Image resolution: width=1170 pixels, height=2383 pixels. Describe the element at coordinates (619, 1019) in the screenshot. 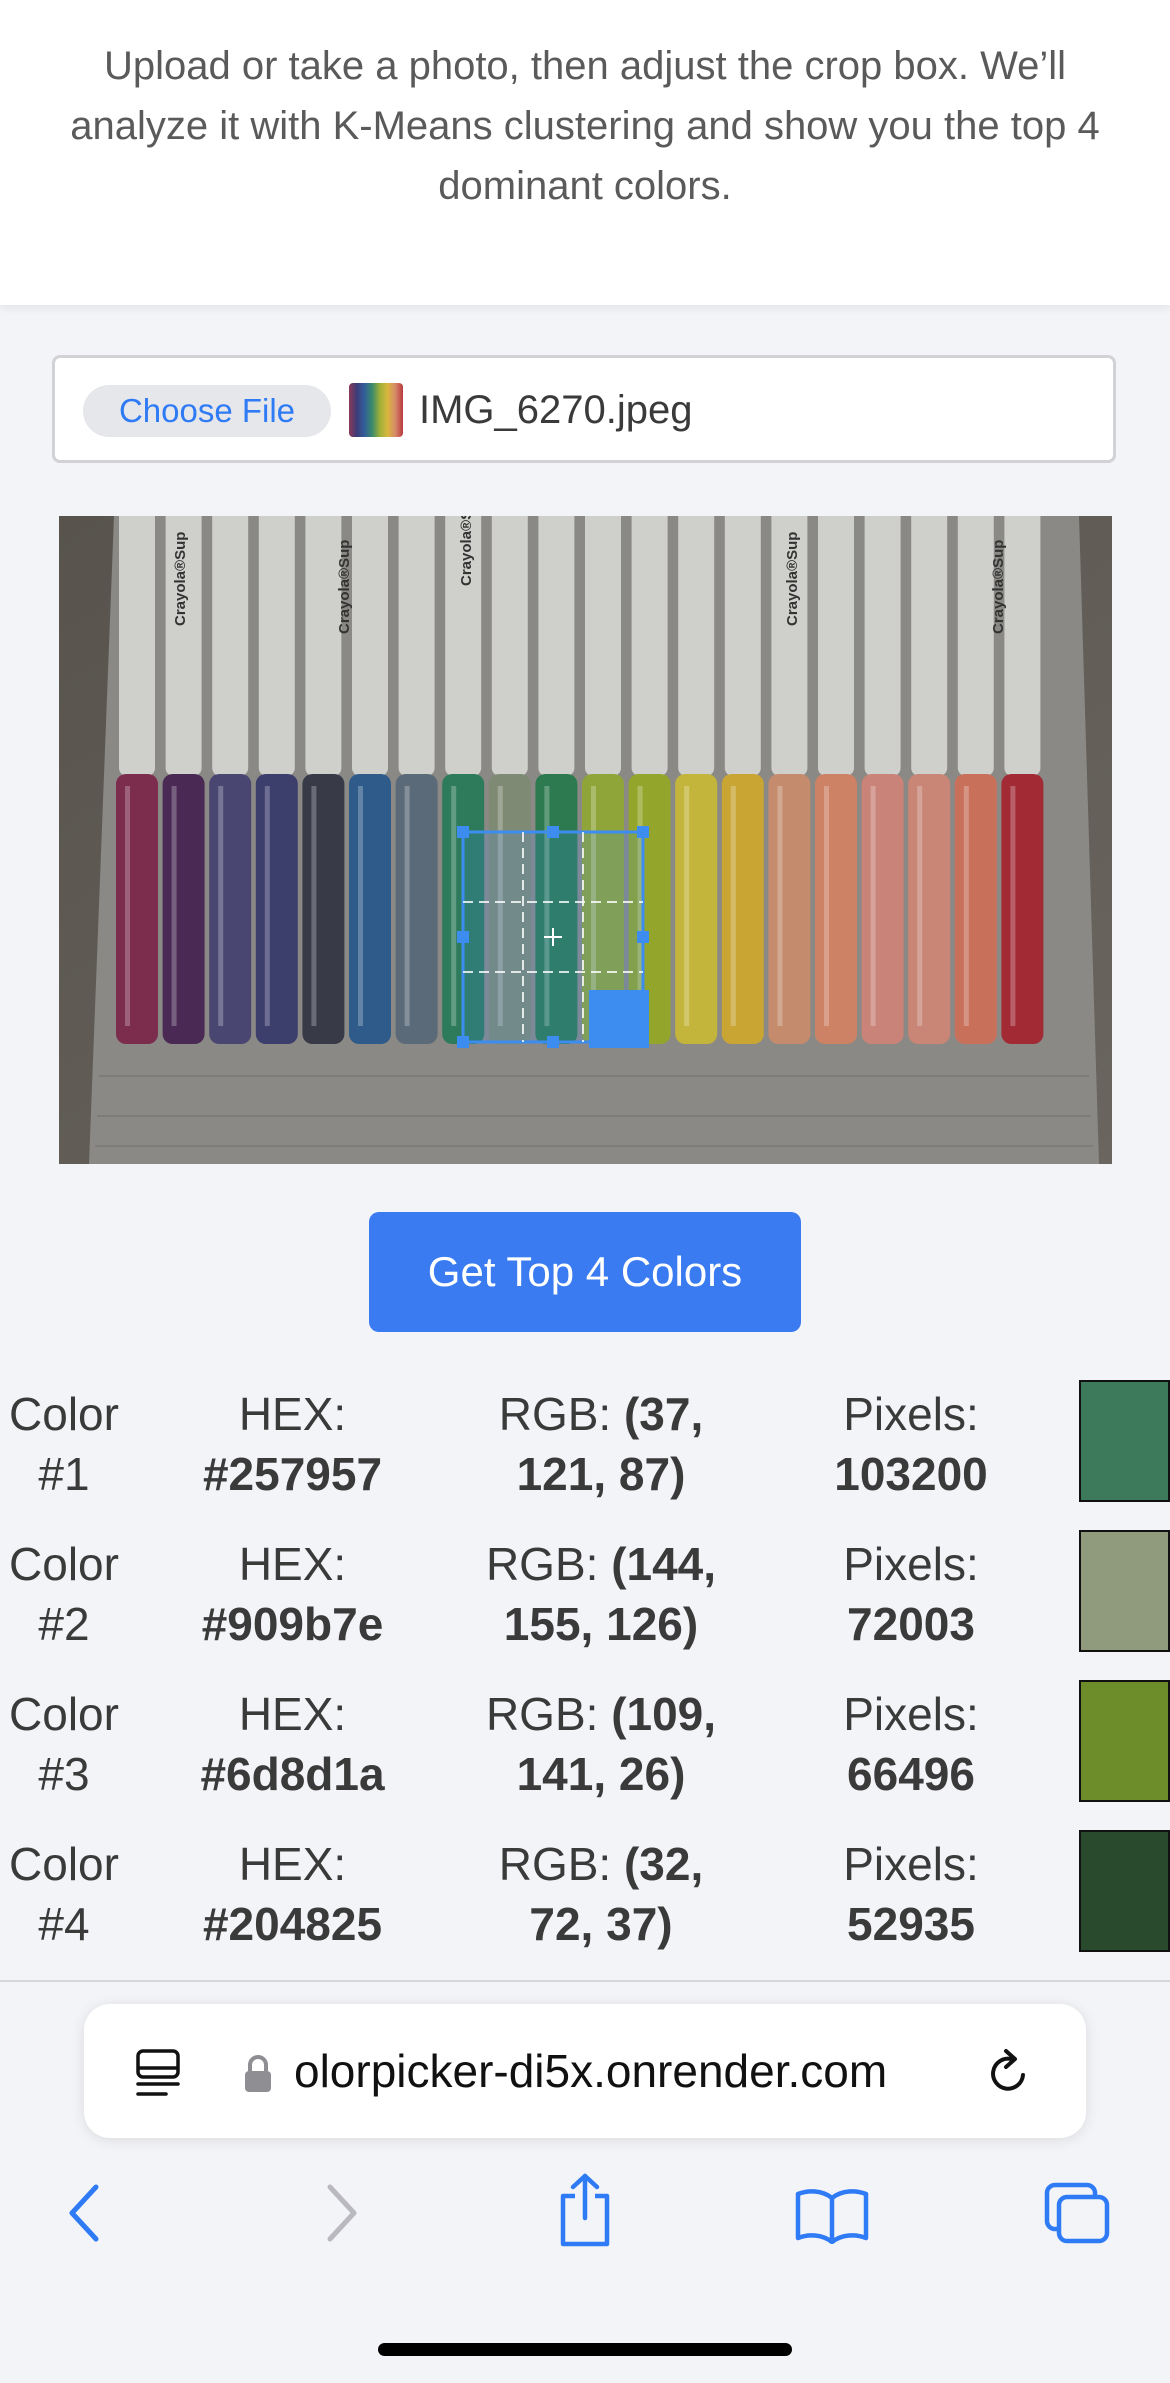

I see `crop-resize-handle` at that location.